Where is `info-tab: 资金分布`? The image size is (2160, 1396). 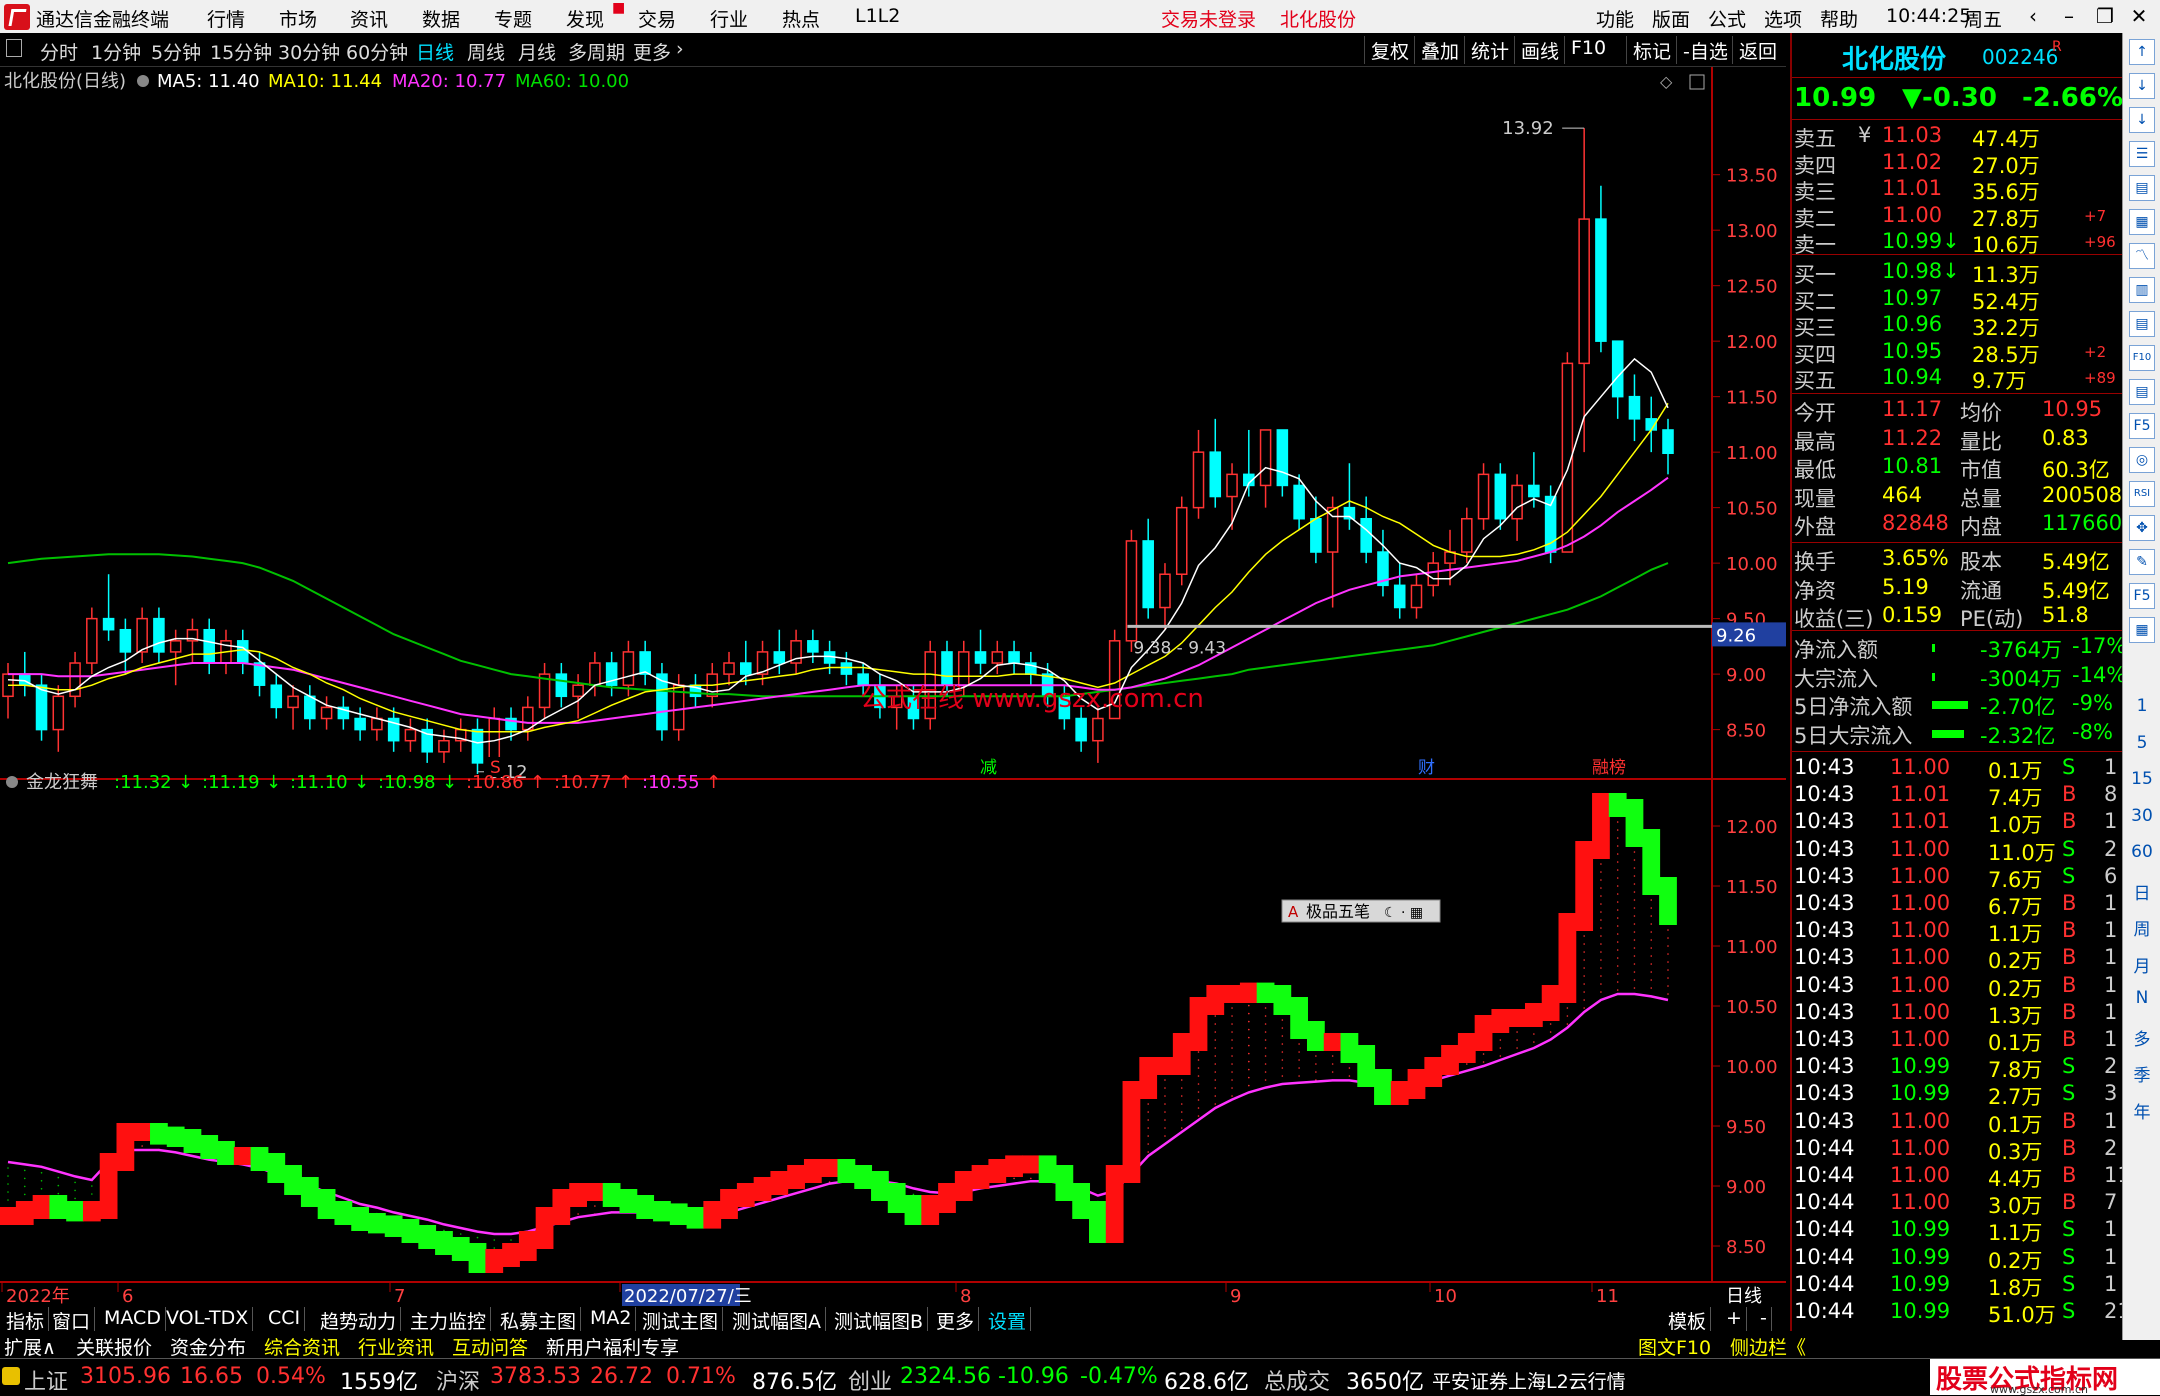
info-tab: 资金分布 is located at coordinates (208, 1346).